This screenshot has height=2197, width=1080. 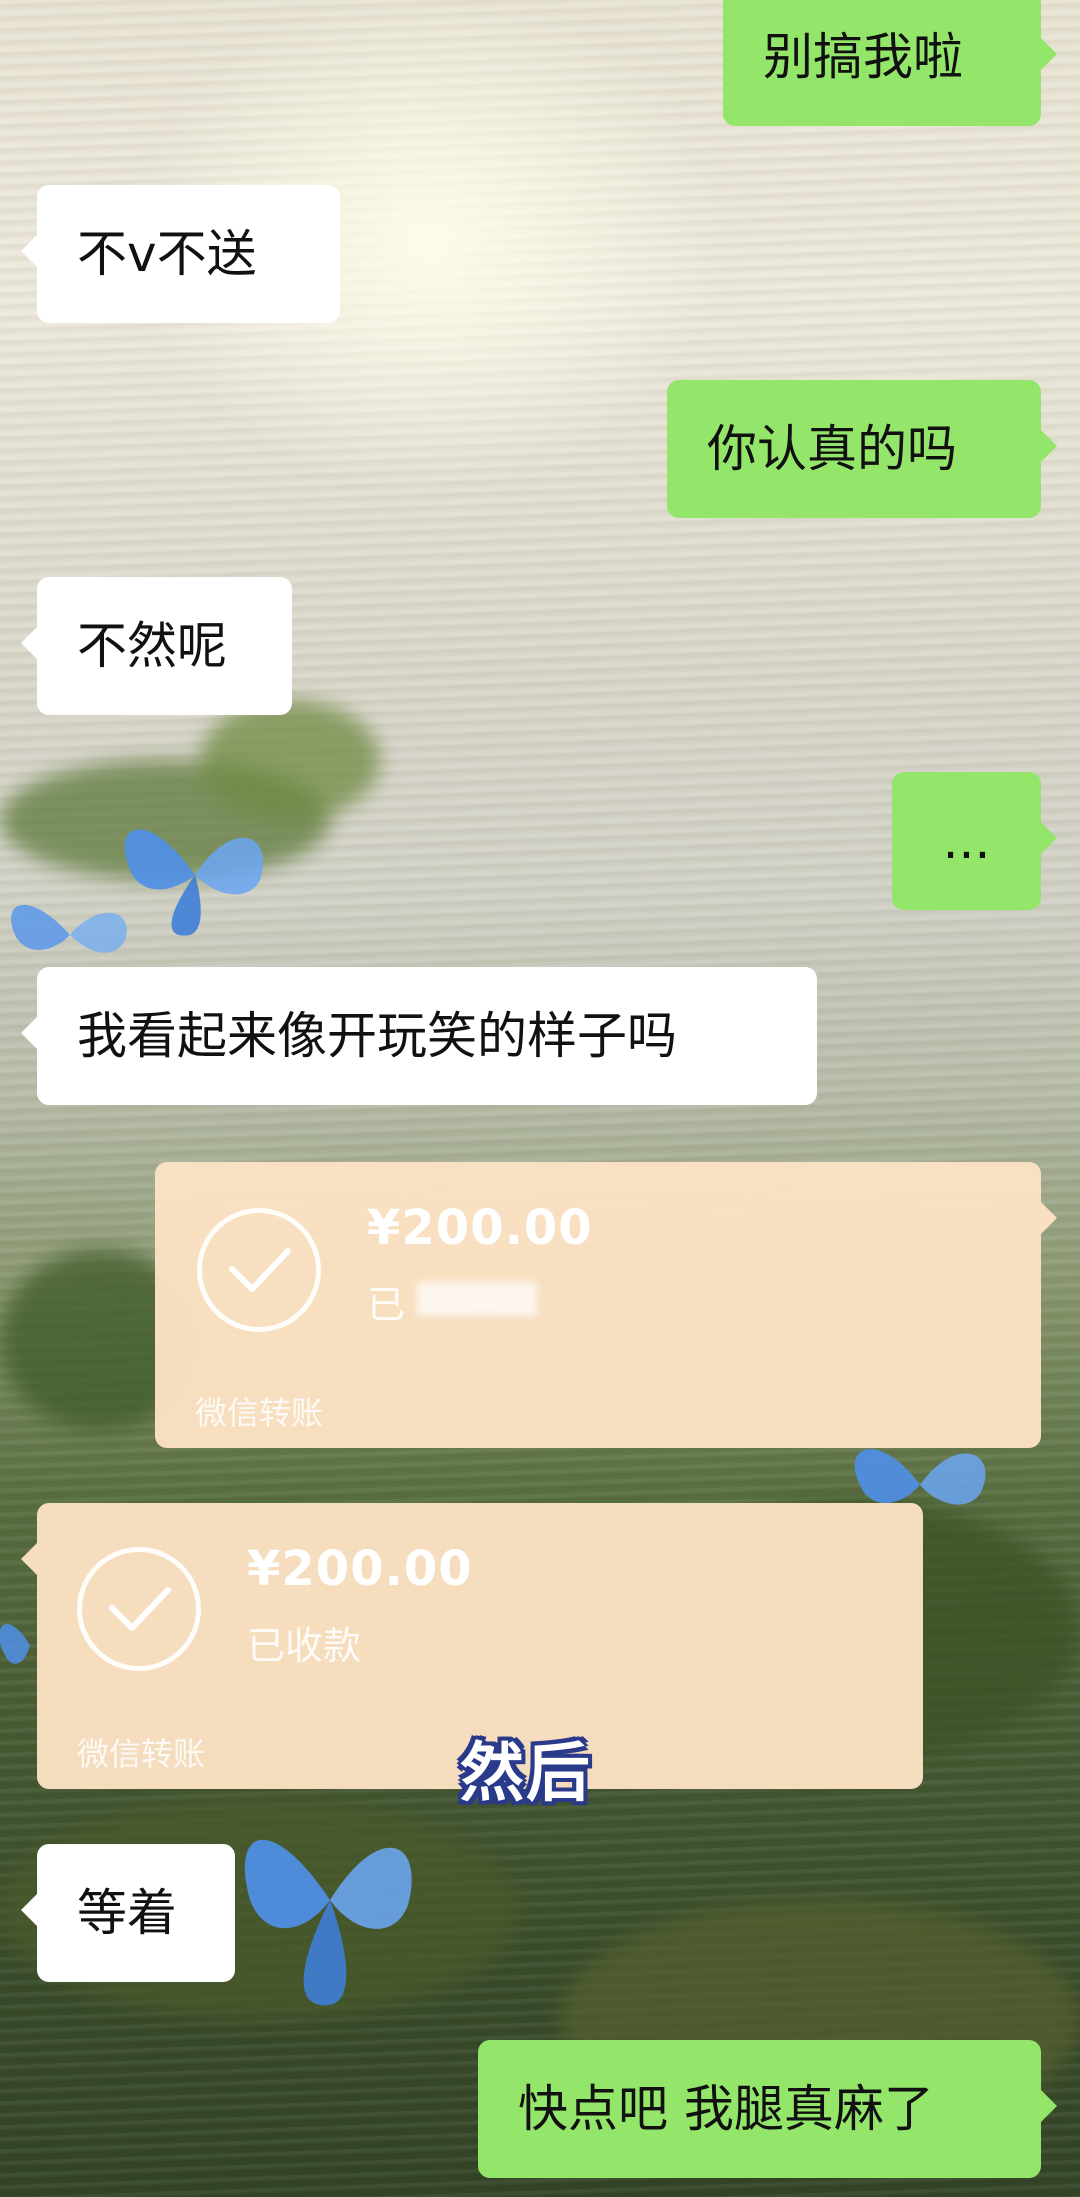 What do you see at coordinates (156, 646) in the screenshot?
I see `received-message-bubble: 不然呢` at bounding box center [156, 646].